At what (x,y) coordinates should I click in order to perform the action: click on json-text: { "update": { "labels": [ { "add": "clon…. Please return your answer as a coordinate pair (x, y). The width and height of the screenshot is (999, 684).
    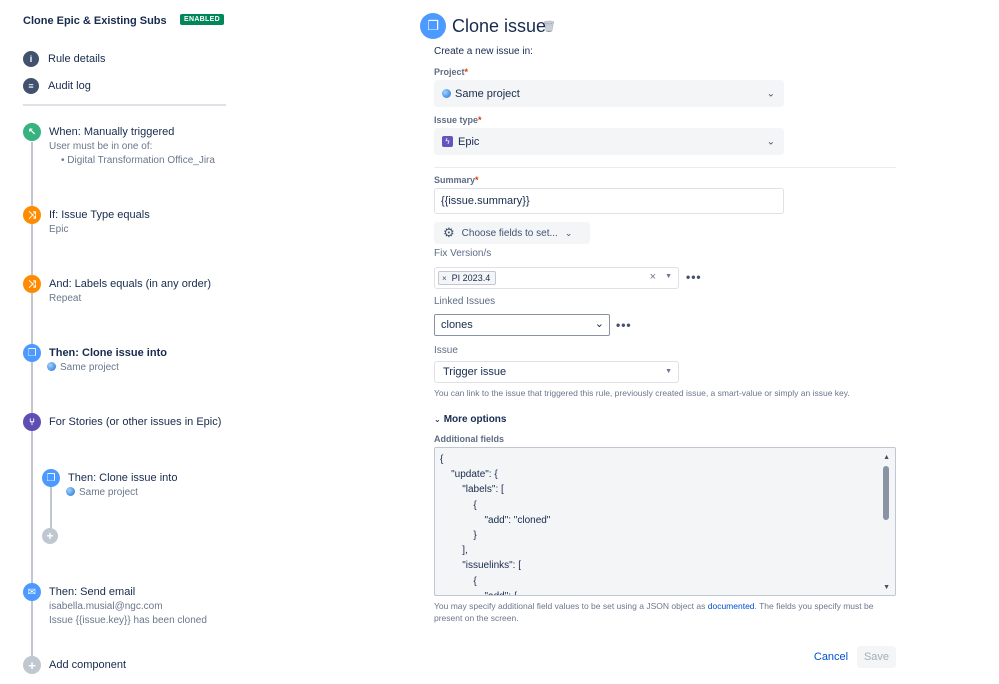
    Looking at the image, I should click on (665, 521).